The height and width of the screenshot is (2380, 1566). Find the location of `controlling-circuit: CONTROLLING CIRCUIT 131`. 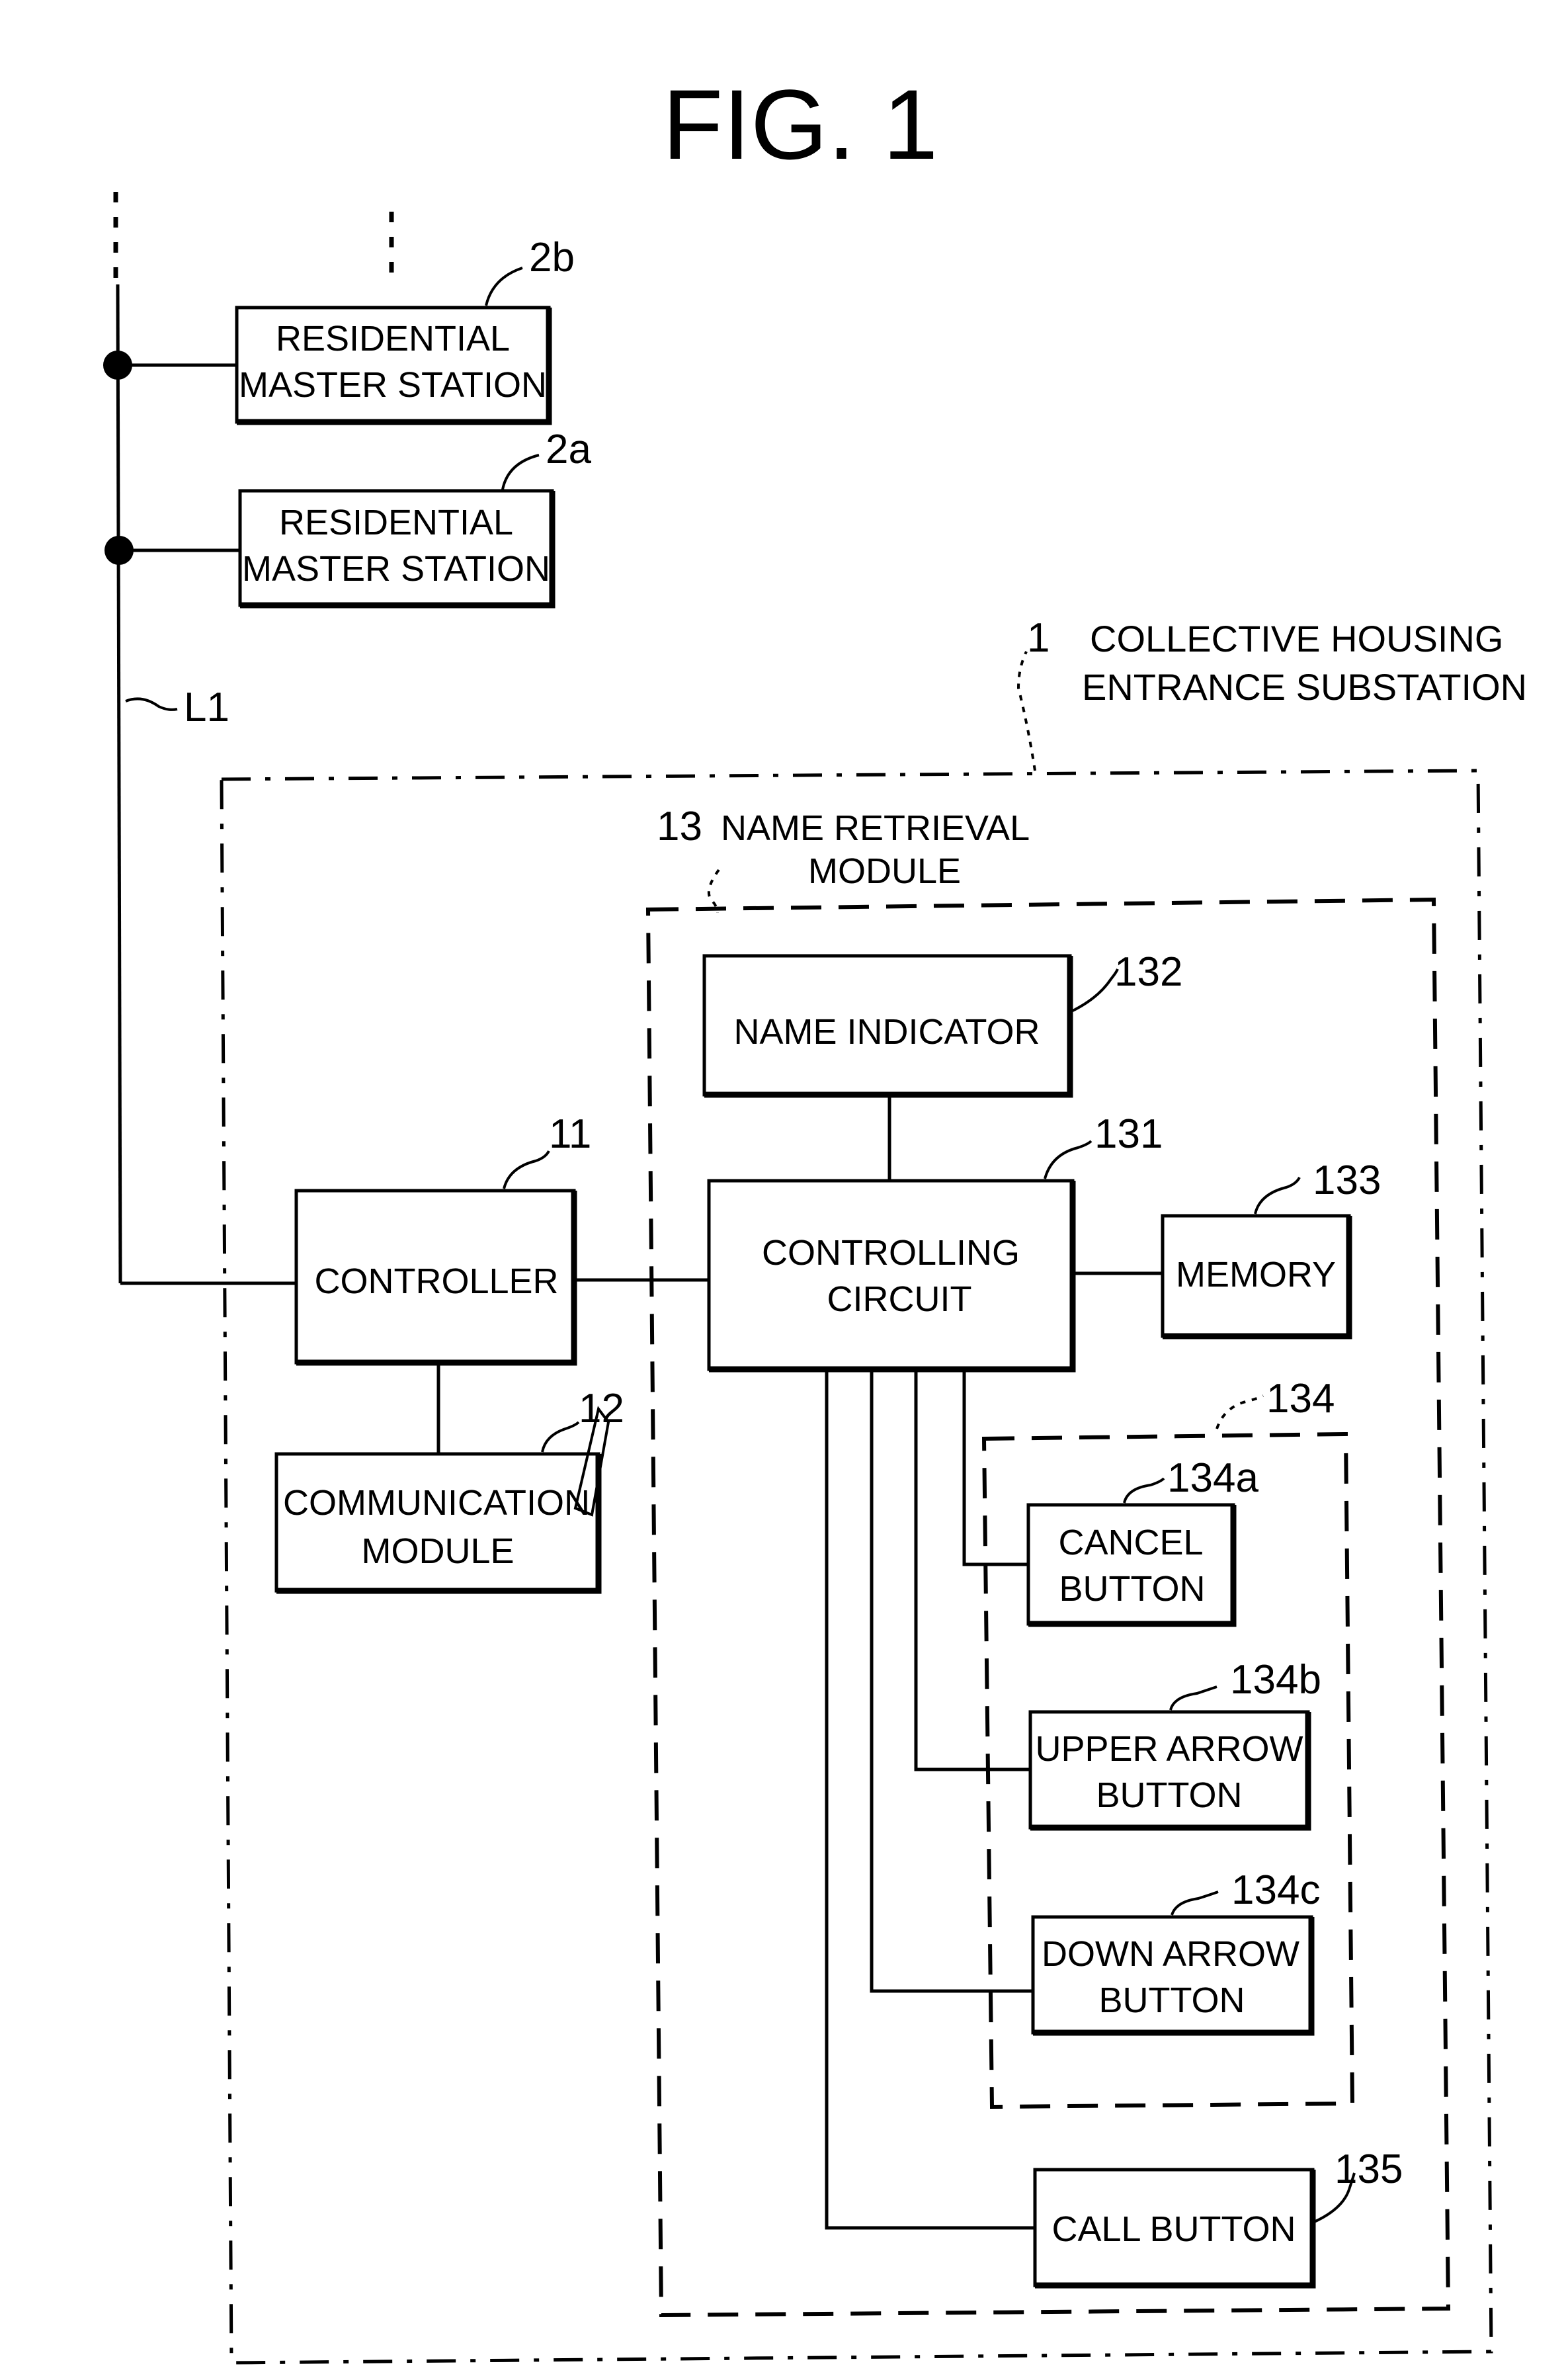

controlling-circuit: CONTROLLING CIRCUIT 131 is located at coordinates (935, 1242).